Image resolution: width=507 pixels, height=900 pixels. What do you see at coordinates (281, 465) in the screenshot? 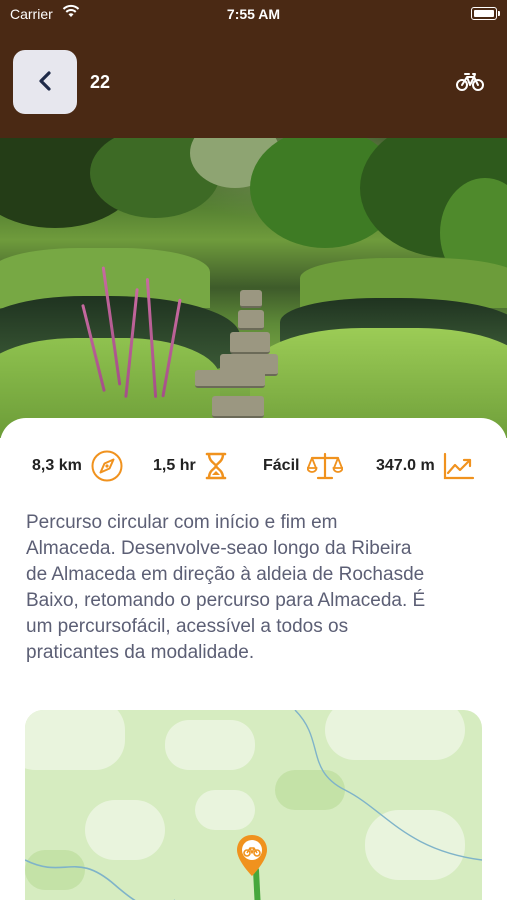
I see `stat-difficulty-value: Fácil` at bounding box center [281, 465].